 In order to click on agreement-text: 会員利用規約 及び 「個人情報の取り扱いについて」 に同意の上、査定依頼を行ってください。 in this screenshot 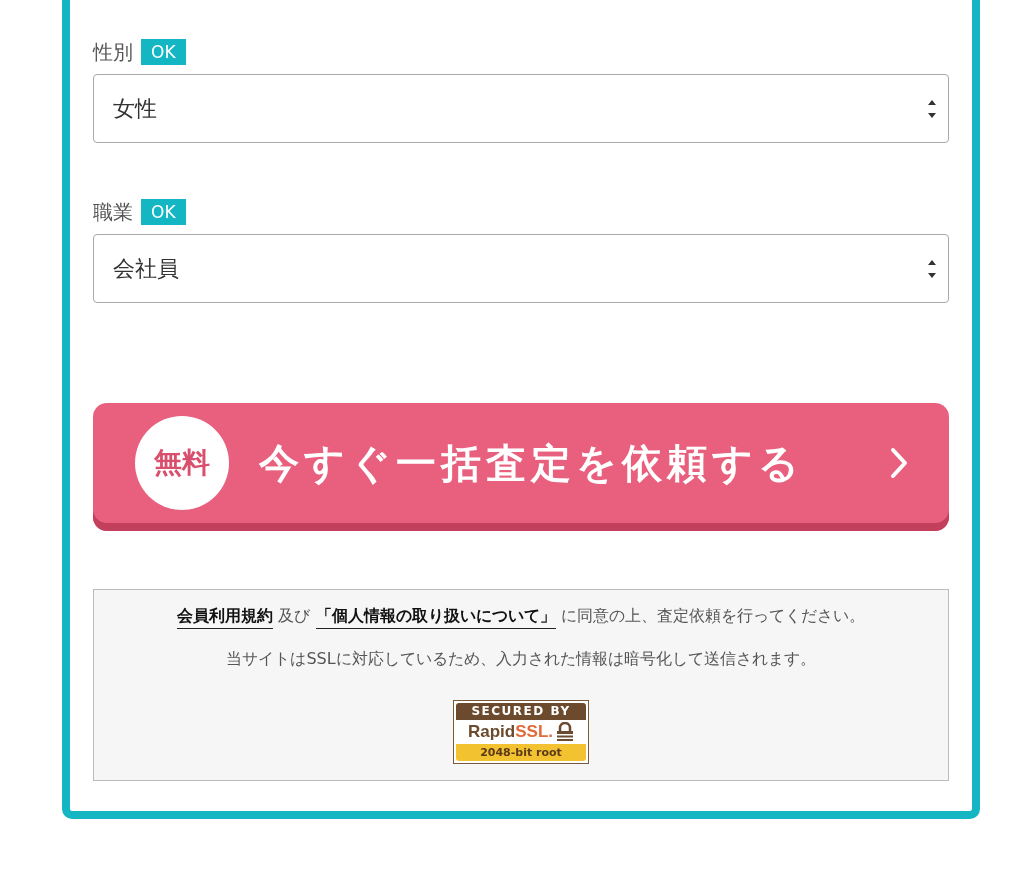, I will do `click(521, 616)`.